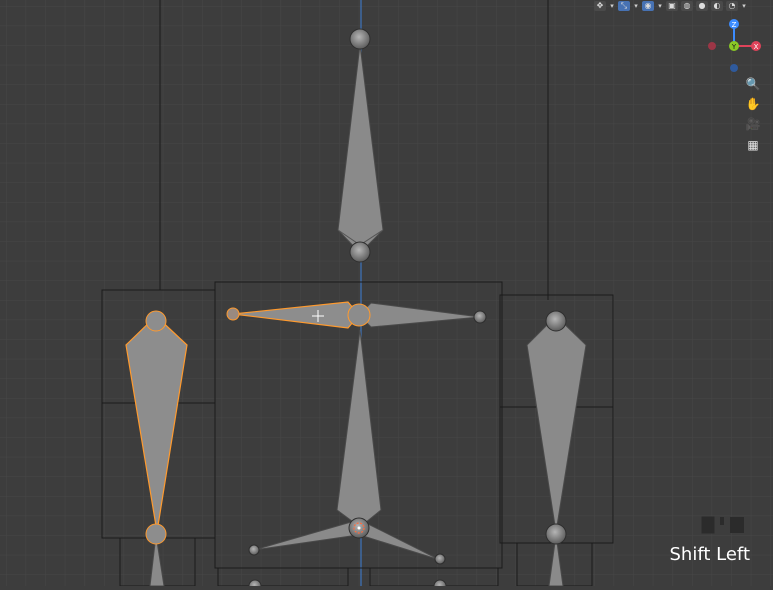 Image resolution: width=773 pixels, height=590 pixels. I want to click on screencast-keys-overlay: Shift Left, so click(705, 540).